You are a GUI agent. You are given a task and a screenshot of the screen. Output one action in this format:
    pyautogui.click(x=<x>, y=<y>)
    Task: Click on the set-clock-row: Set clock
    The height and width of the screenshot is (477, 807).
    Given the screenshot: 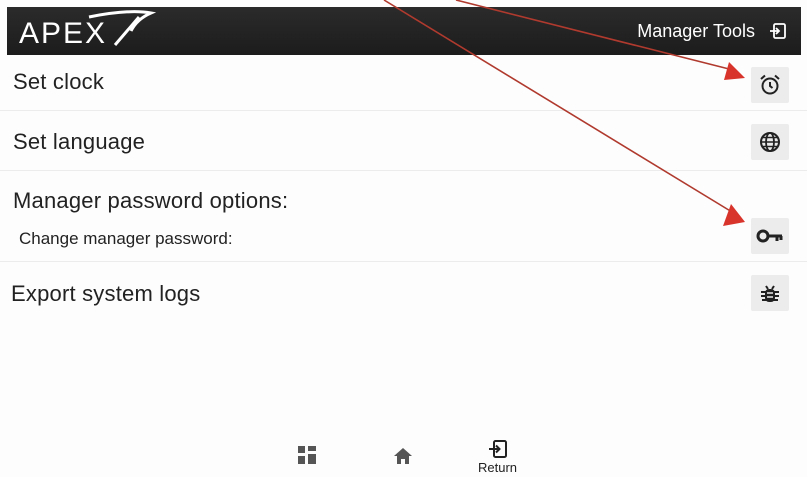 What is the action you would take?
    pyautogui.click(x=403, y=82)
    